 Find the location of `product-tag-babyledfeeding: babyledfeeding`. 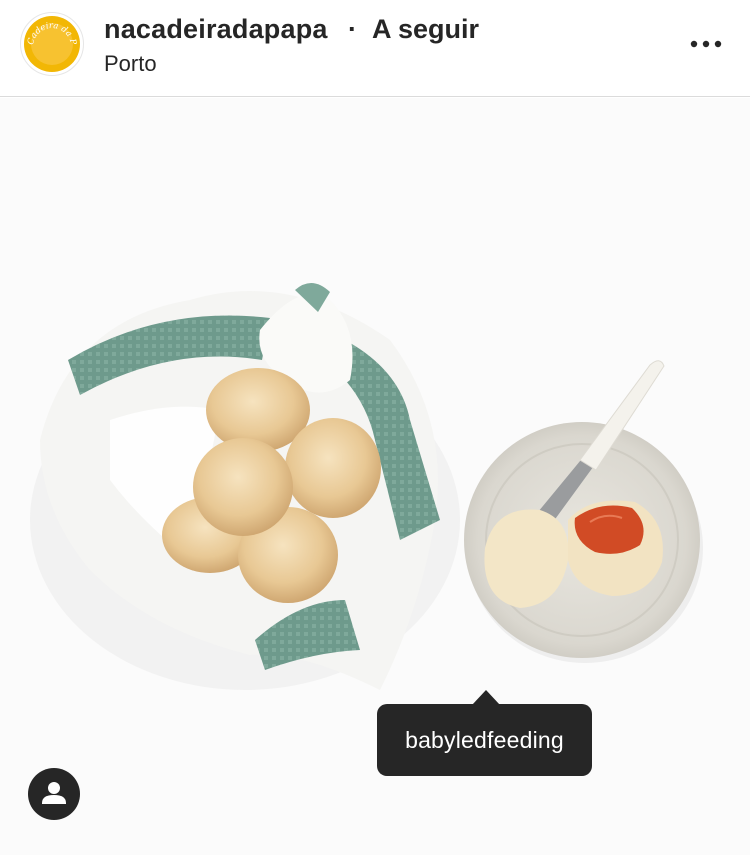

product-tag-babyledfeeding: babyledfeeding is located at coordinates (484, 740).